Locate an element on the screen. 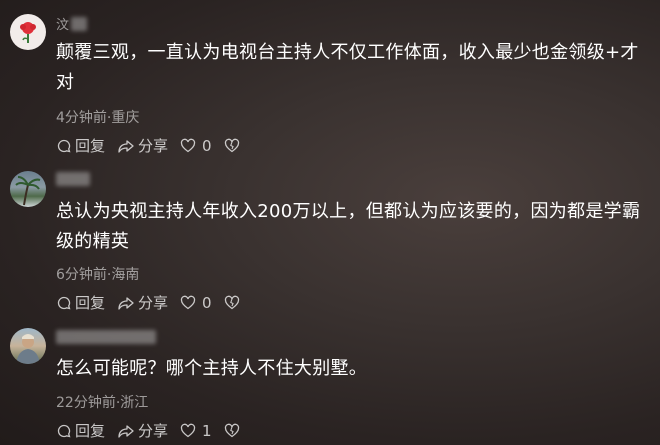 The height and width of the screenshot is (445, 660). comment-actions: 回复 分享 1 is located at coordinates (154, 430).